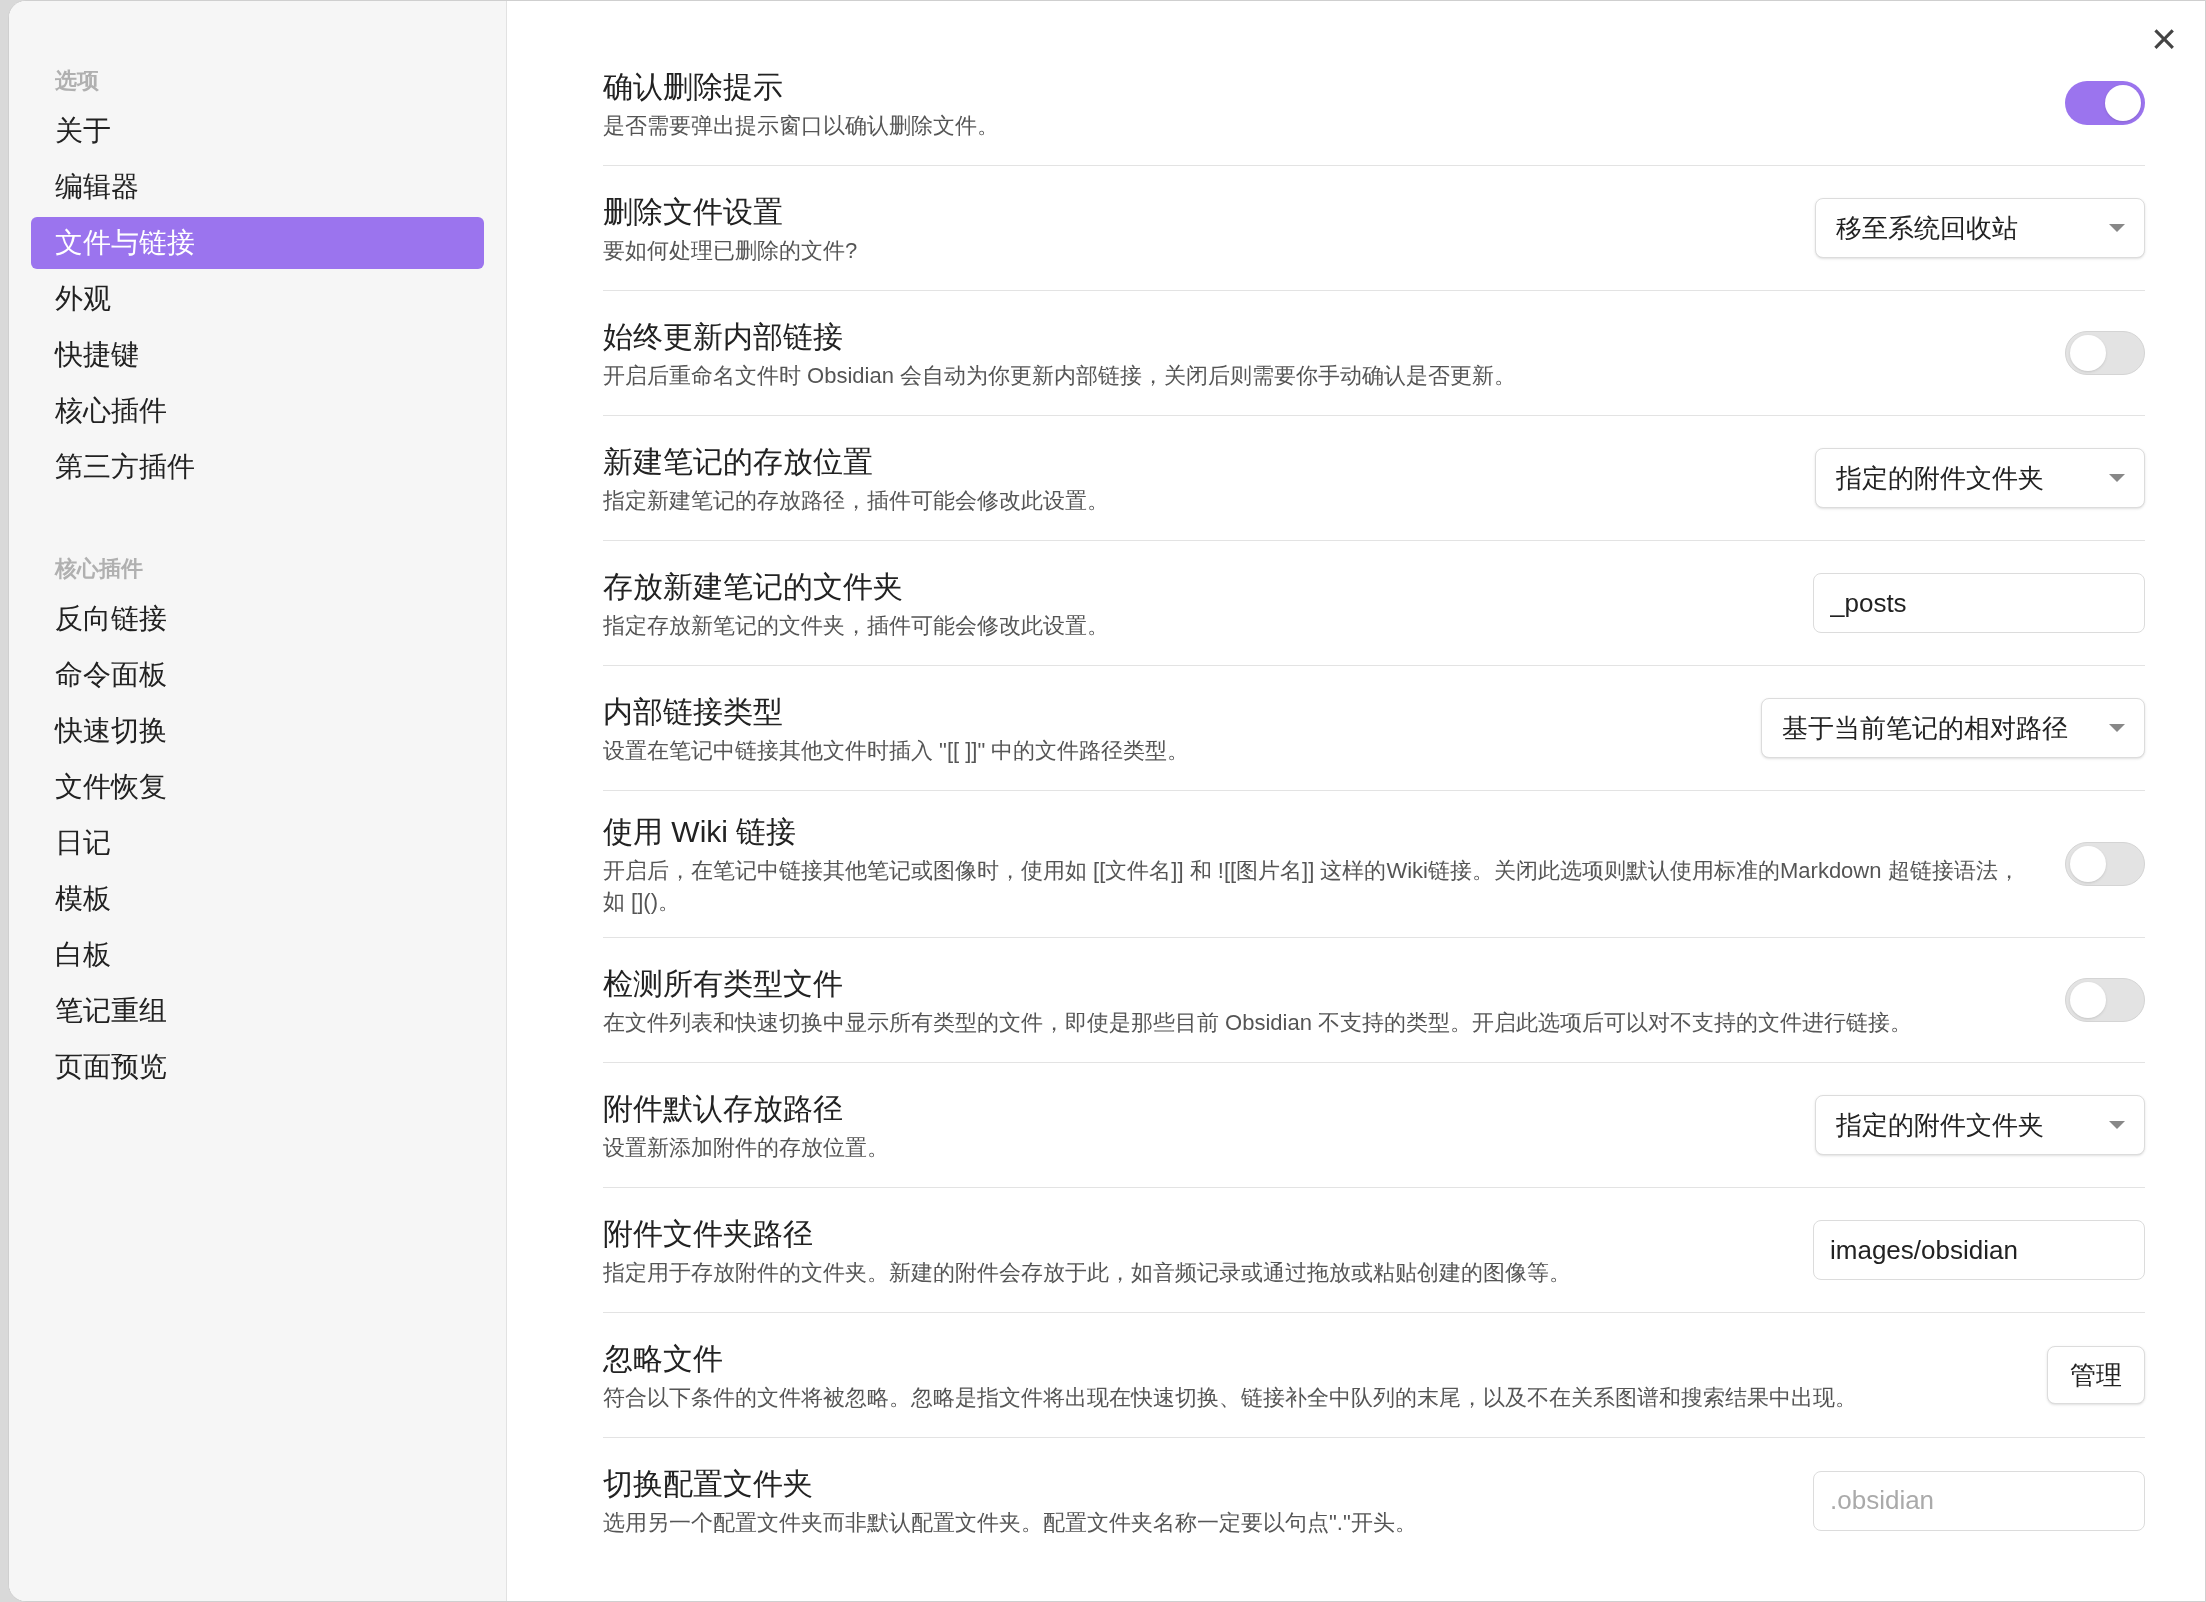  Describe the element at coordinates (1979, 1250) in the screenshot. I see `text-field: images/obsidian` at that location.